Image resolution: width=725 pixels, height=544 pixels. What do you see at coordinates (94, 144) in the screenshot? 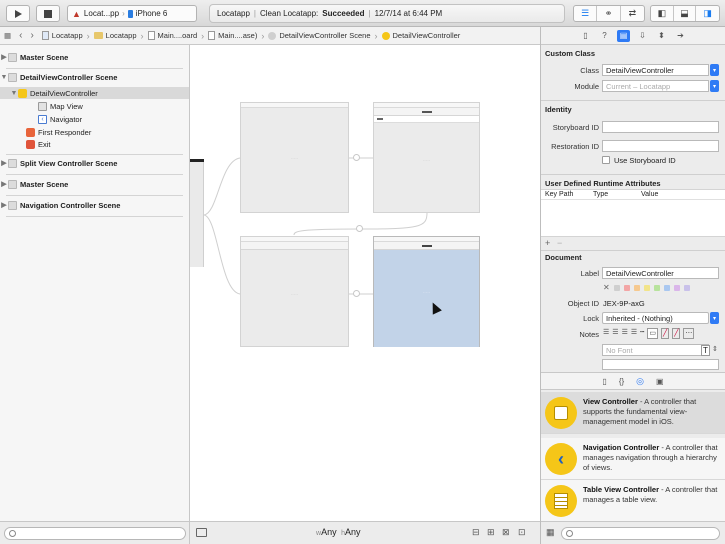
I see `outline-exit: Exit` at bounding box center [94, 144].